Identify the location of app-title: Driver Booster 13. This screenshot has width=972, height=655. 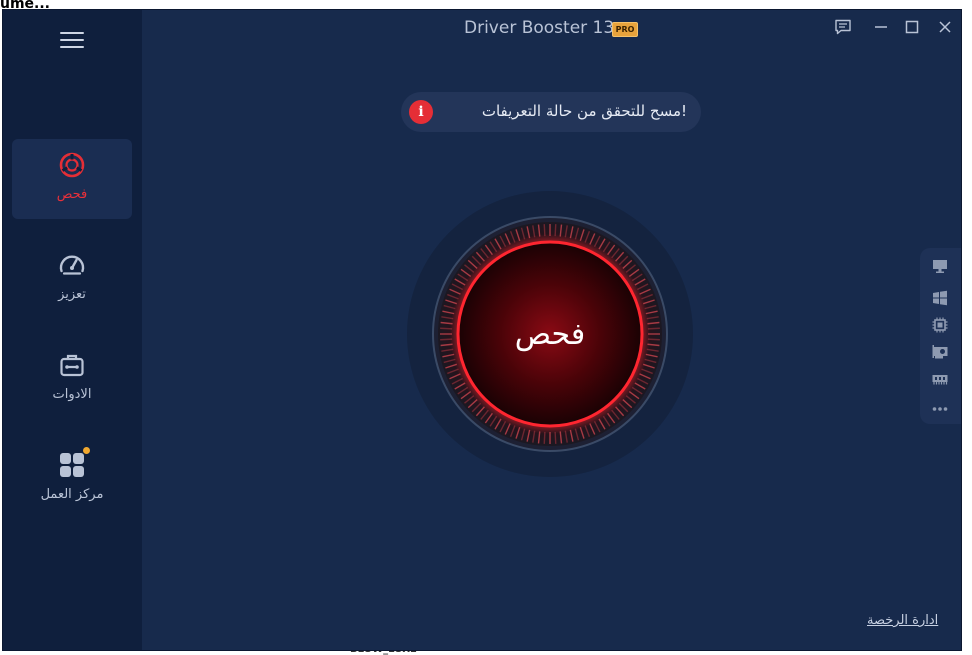
(539, 28).